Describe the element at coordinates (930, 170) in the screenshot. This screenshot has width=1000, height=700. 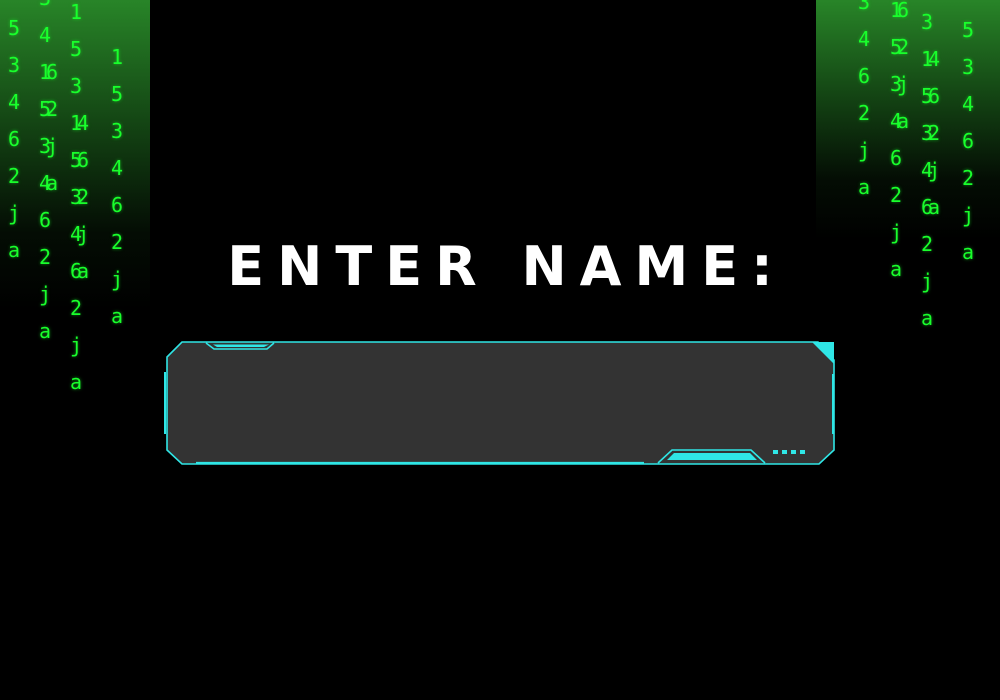
I see `matrix-glyph: 4j` at that location.